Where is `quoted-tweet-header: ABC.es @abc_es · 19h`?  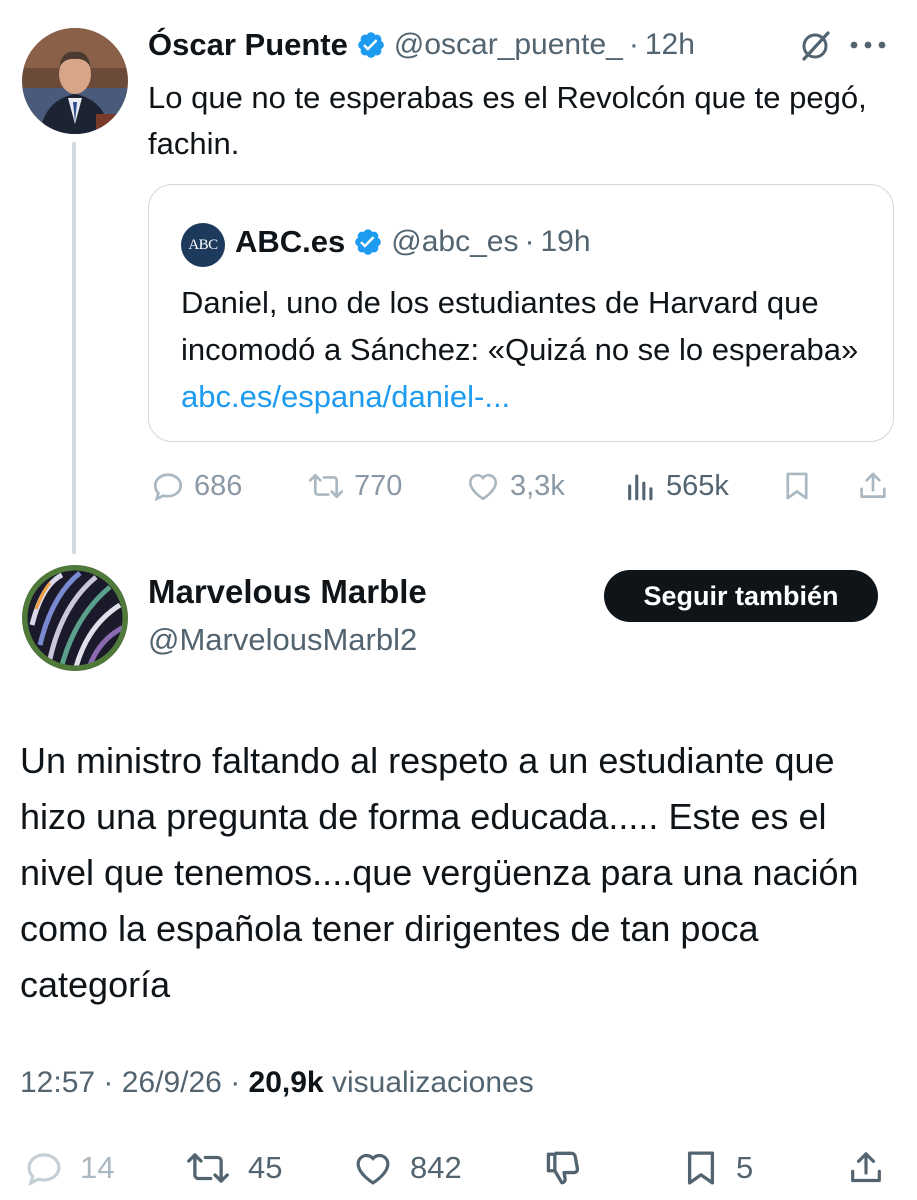
quoted-tweet-header: ABC.es @abc_es · 19h is located at coordinates (413, 242).